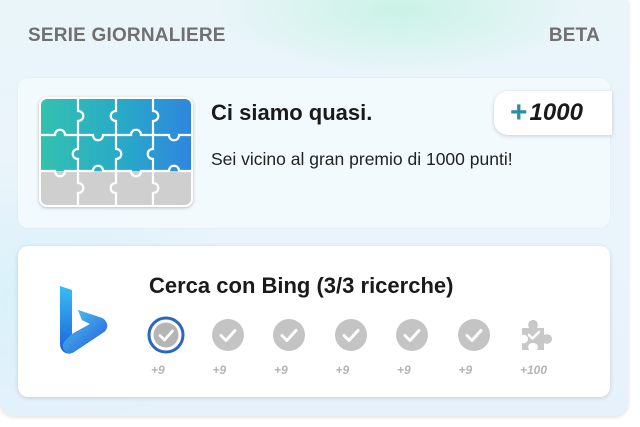 This screenshot has width=640, height=427. I want to click on search-step-5: +9, so click(424, 349).